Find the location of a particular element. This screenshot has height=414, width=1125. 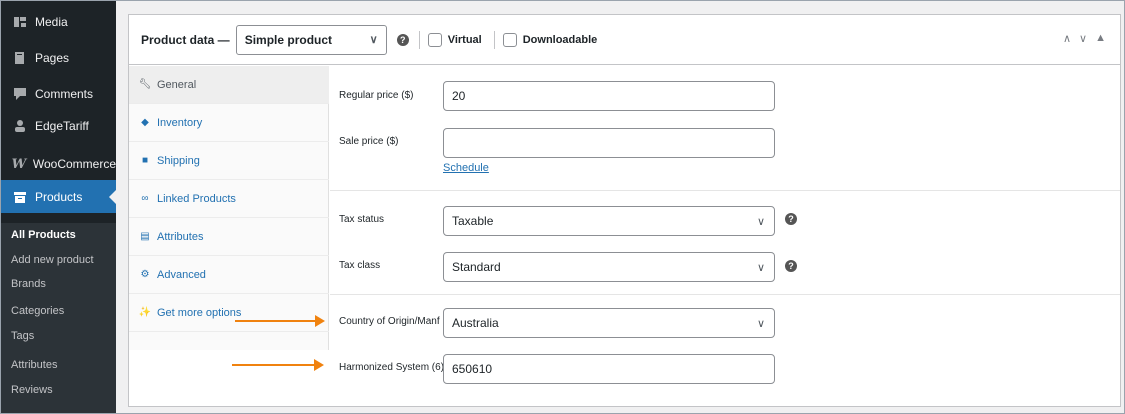

virtual-checkbox: Virtual is located at coordinates (454, 39).